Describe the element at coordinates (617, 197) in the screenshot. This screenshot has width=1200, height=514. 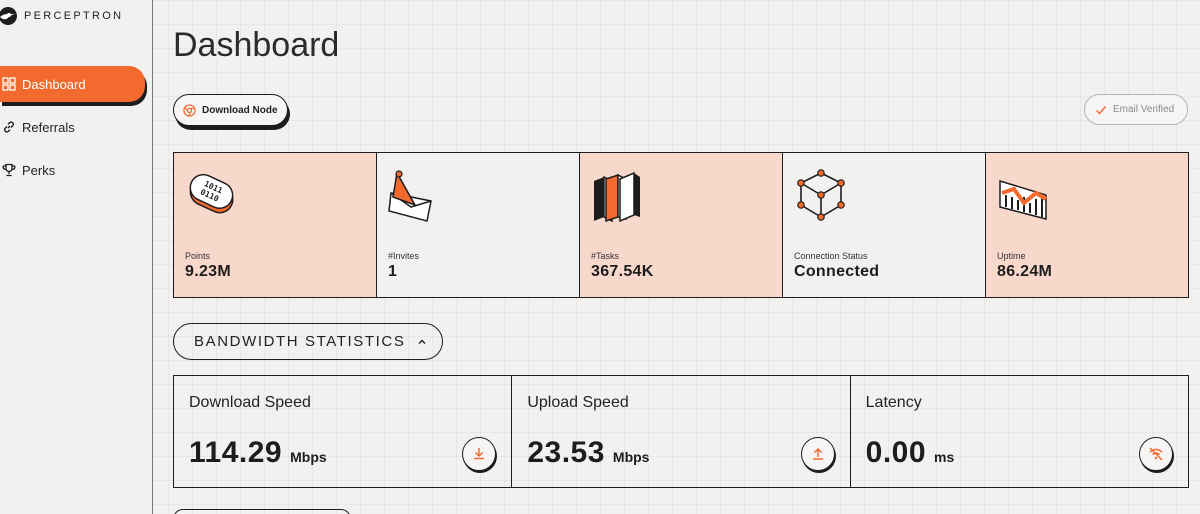
I see `books-icon` at that location.